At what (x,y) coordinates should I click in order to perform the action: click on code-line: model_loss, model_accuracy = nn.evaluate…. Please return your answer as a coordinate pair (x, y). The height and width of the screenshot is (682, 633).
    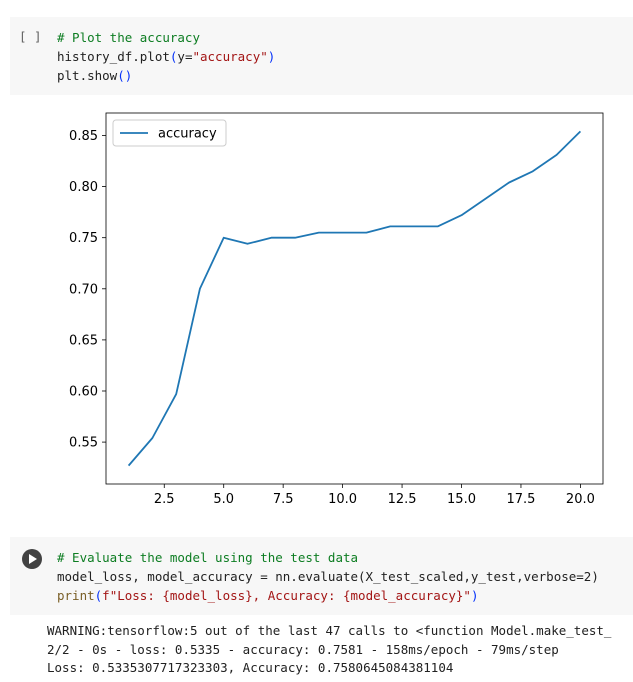
    Looking at the image, I should click on (328, 576).